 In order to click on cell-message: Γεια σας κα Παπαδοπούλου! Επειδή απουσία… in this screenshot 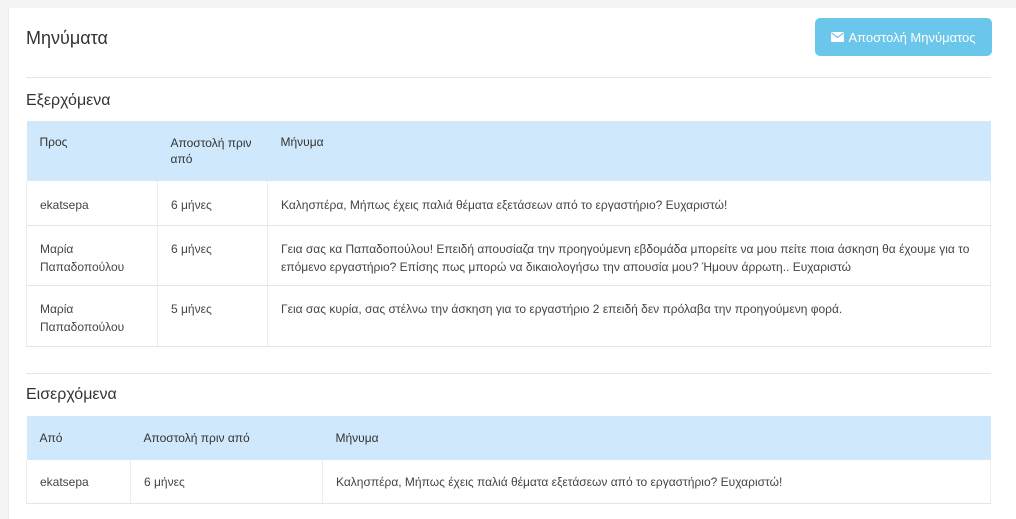, I will do `click(629, 255)`.